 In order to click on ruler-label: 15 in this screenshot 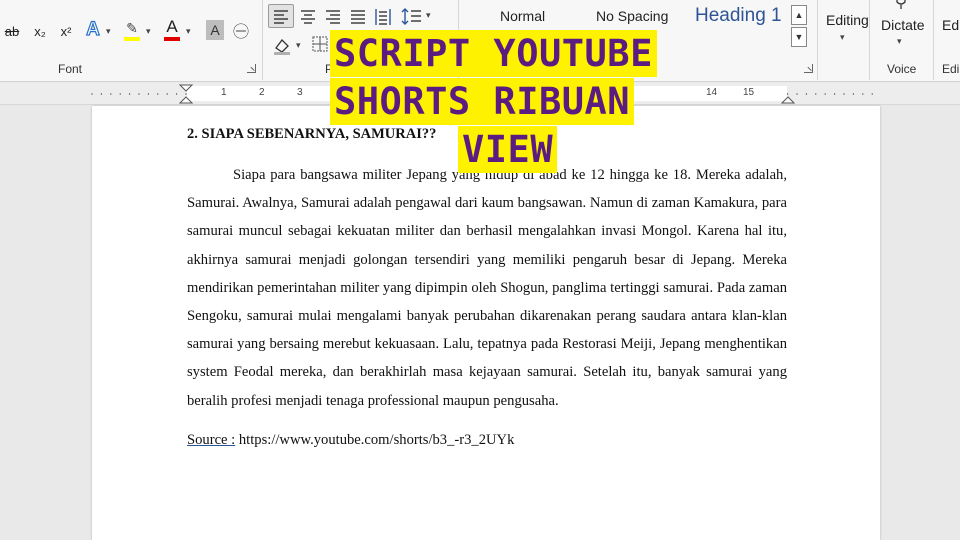, I will do `click(749, 92)`.